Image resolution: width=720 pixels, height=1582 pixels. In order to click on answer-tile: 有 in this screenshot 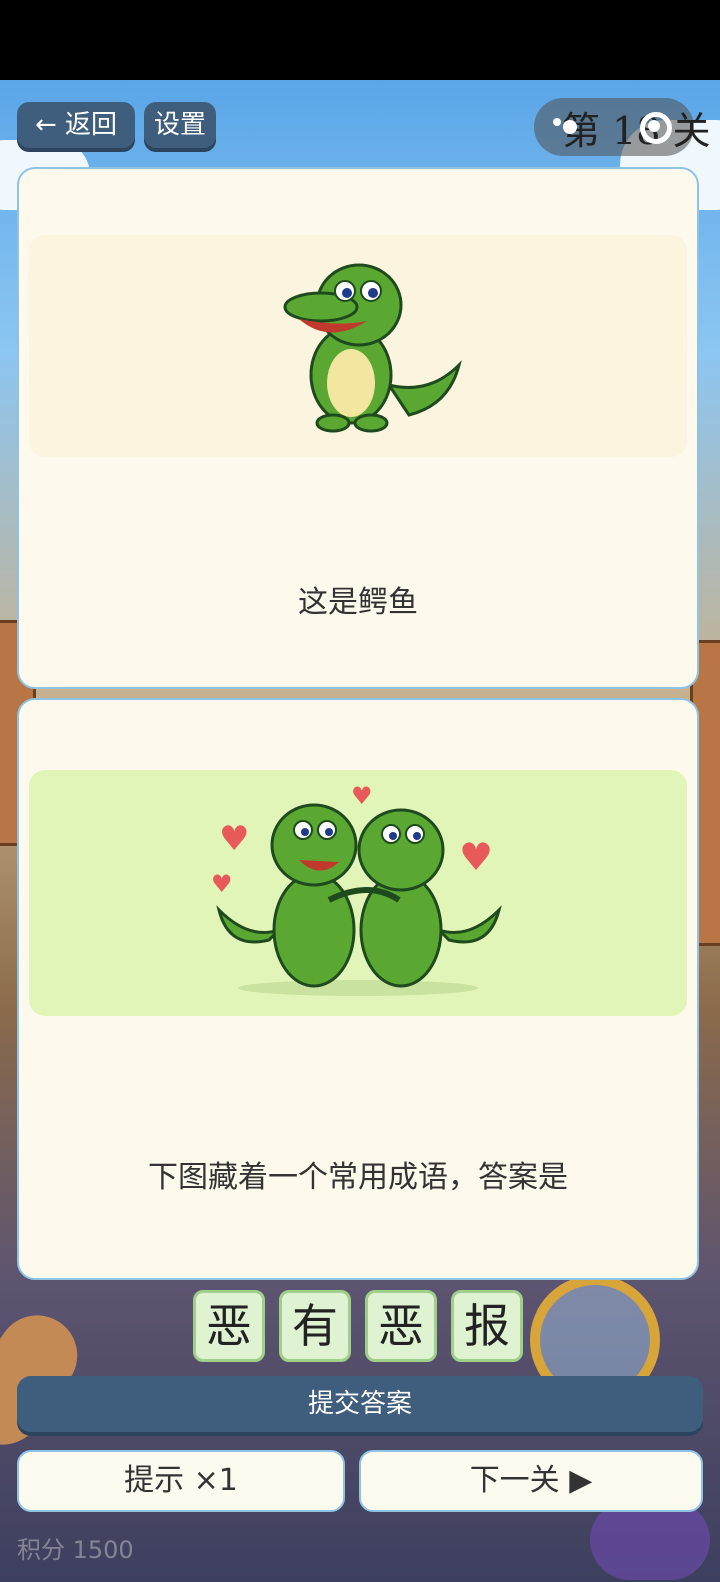, I will do `click(315, 1326)`.